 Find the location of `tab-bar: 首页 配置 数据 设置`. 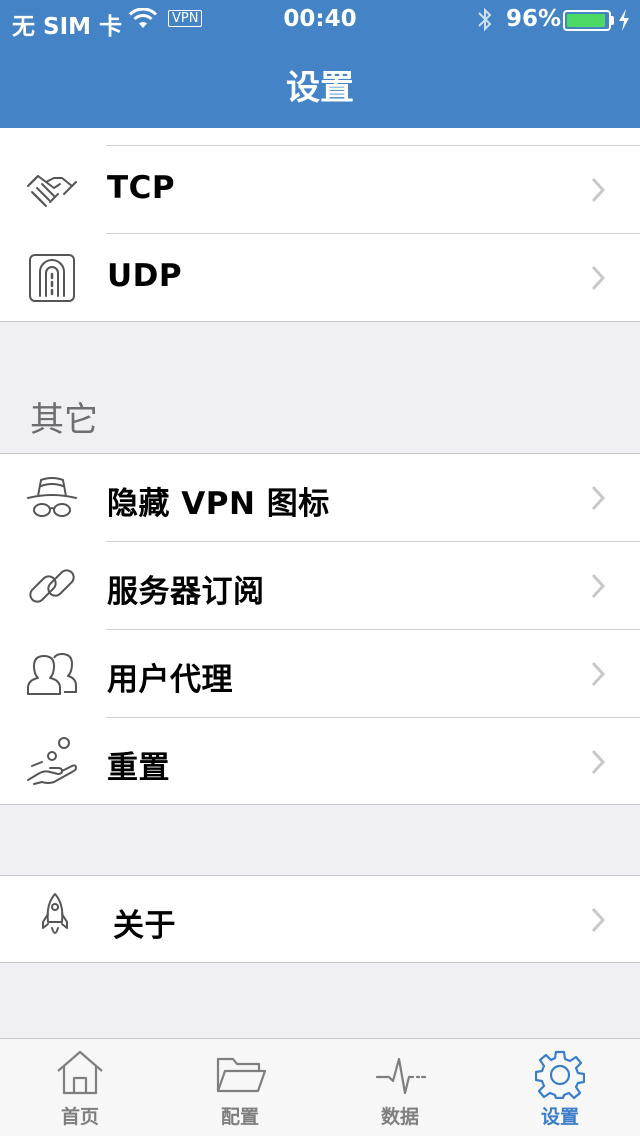

tab-bar: 首页 配置 数据 设置 is located at coordinates (320, 1087).